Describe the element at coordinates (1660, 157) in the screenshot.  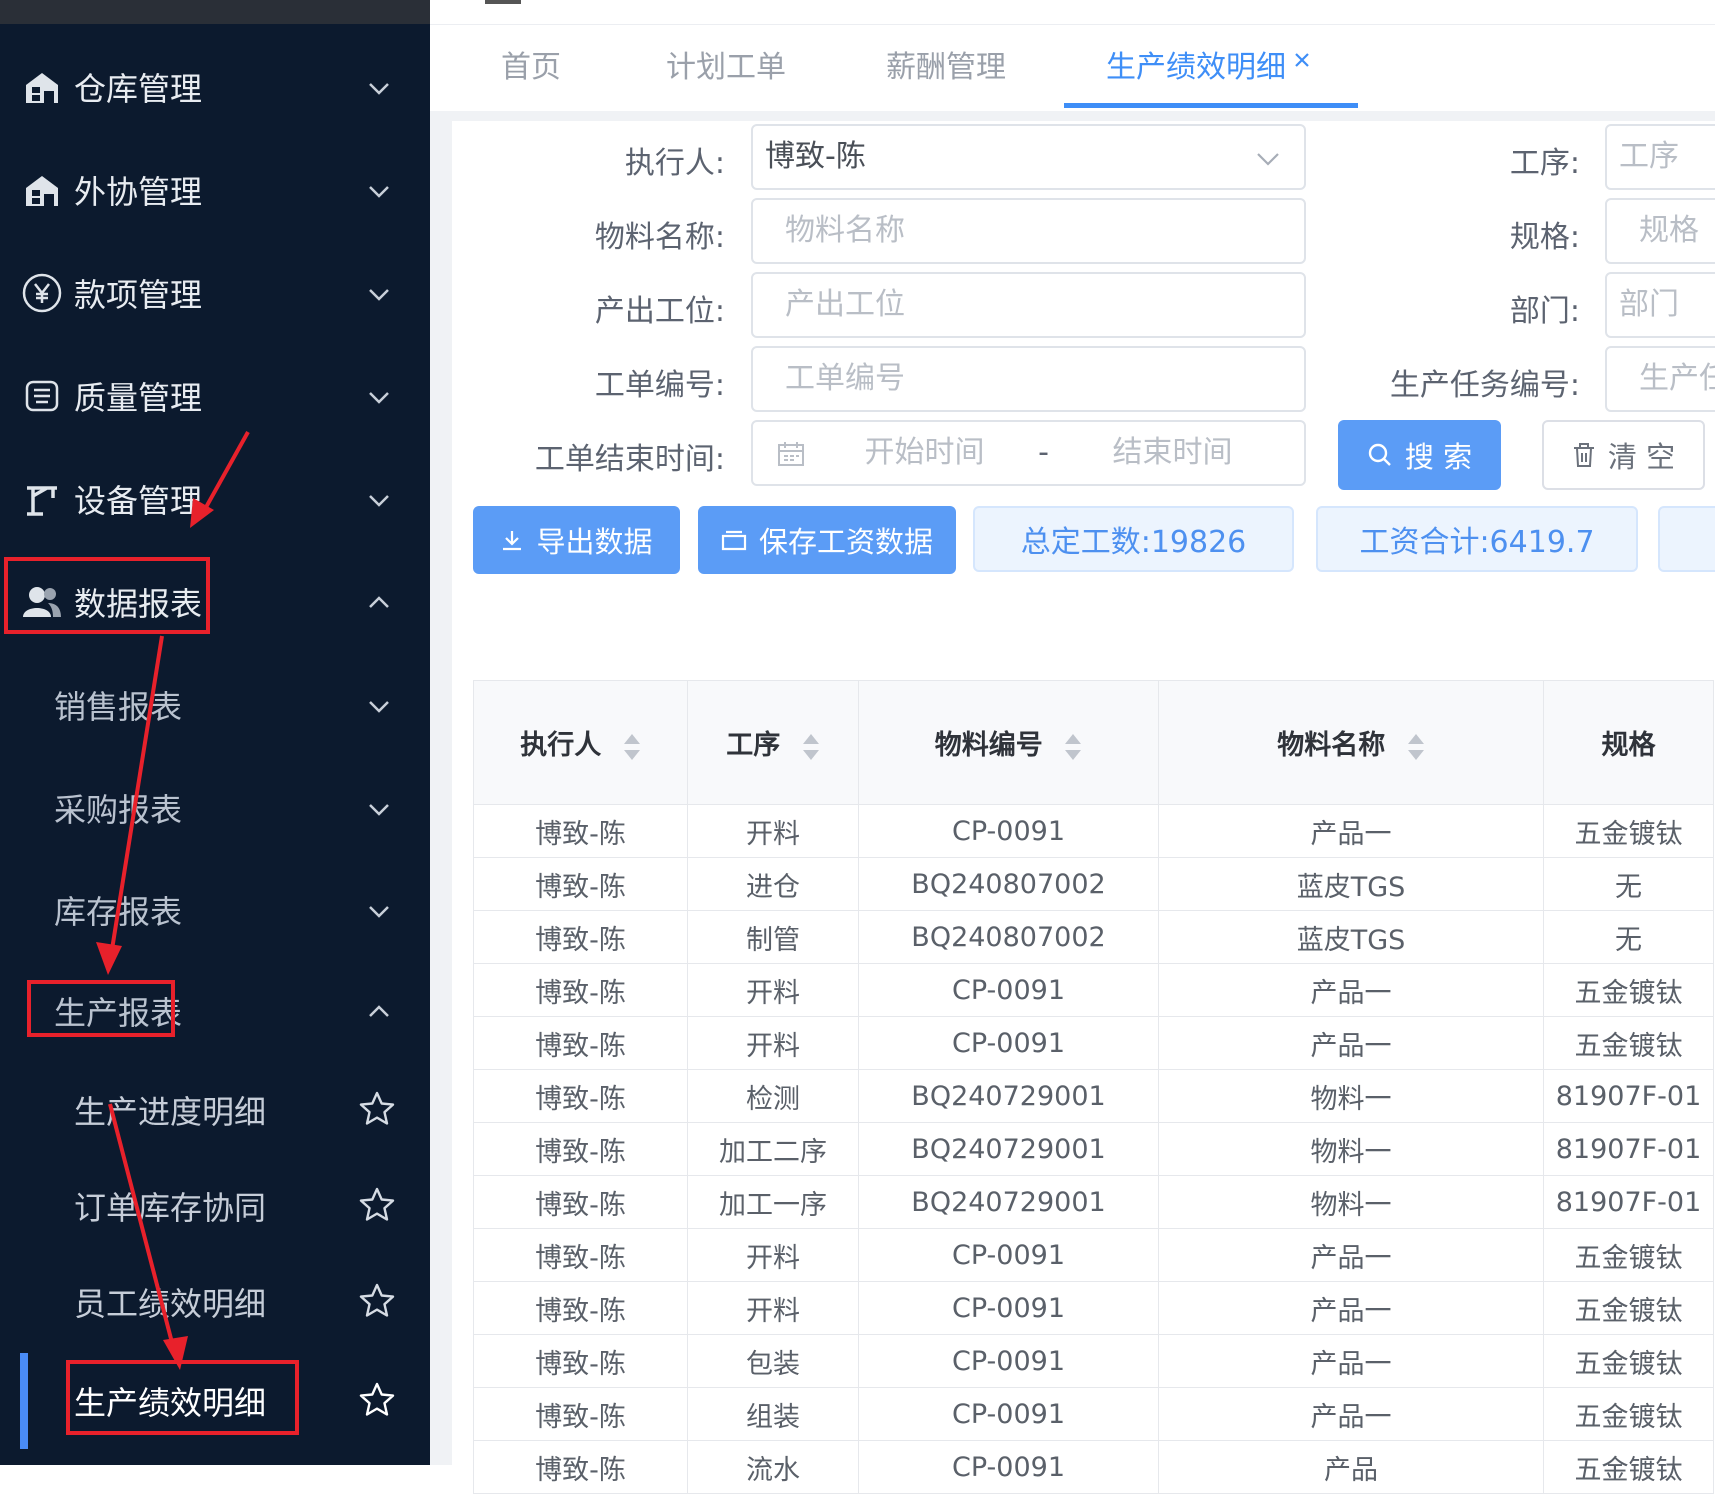
I see `process-input: 工序` at that location.